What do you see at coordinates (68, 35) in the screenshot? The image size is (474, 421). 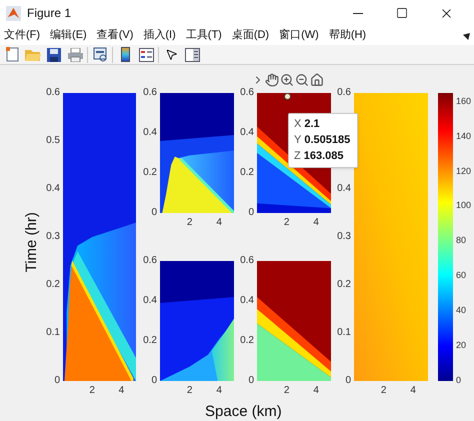 I see `menu-item: 编辑(E)` at bounding box center [68, 35].